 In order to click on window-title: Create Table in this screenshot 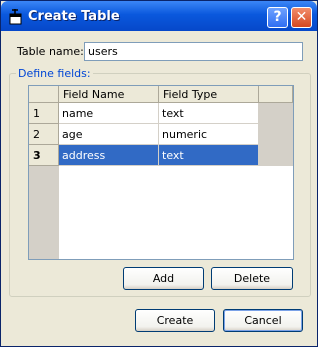, I will do `click(74, 16)`.